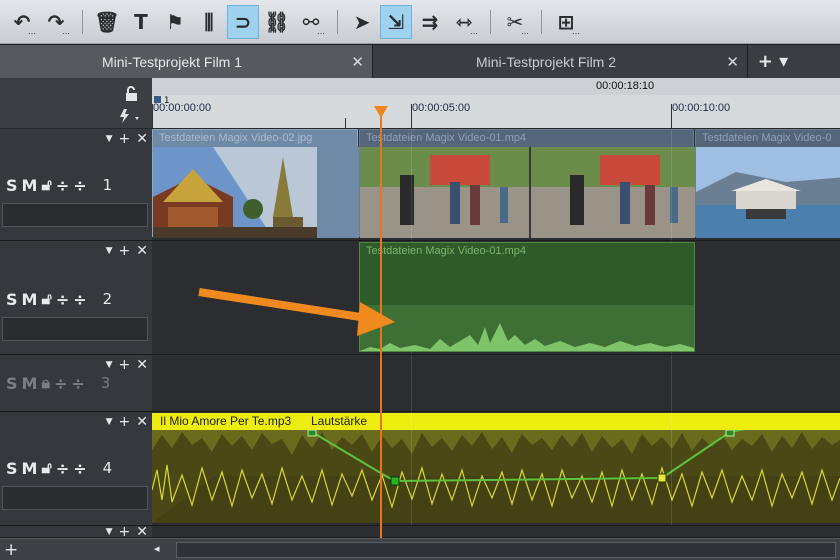 The image size is (840, 560). Describe the element at coordinates (45, 383) in the screenshot. I see `lock-icon: 🔒︎` at that location.